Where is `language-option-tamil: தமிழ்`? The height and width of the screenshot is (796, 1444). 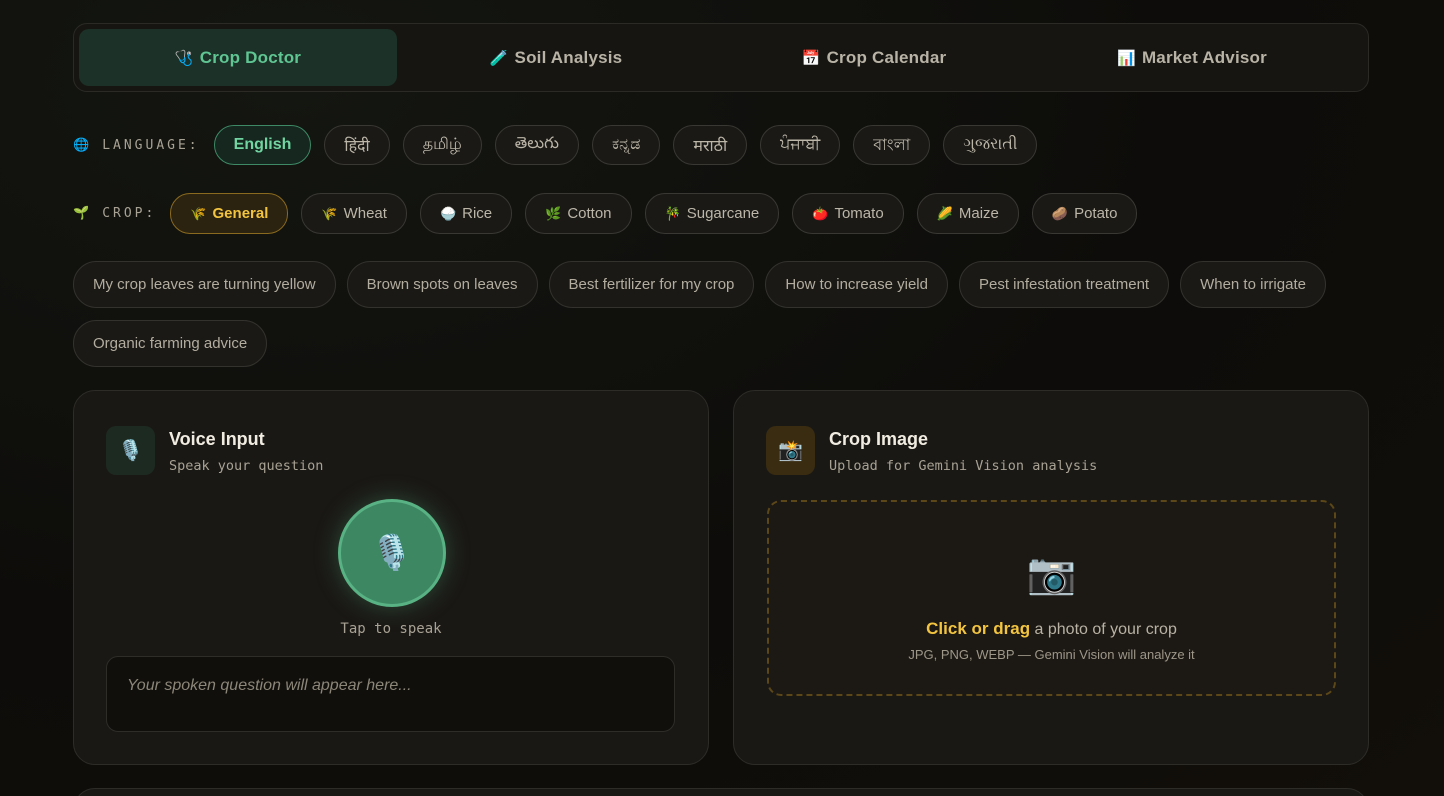
language-option-tamil: தமிழ் is located at coordinates (442, 145).